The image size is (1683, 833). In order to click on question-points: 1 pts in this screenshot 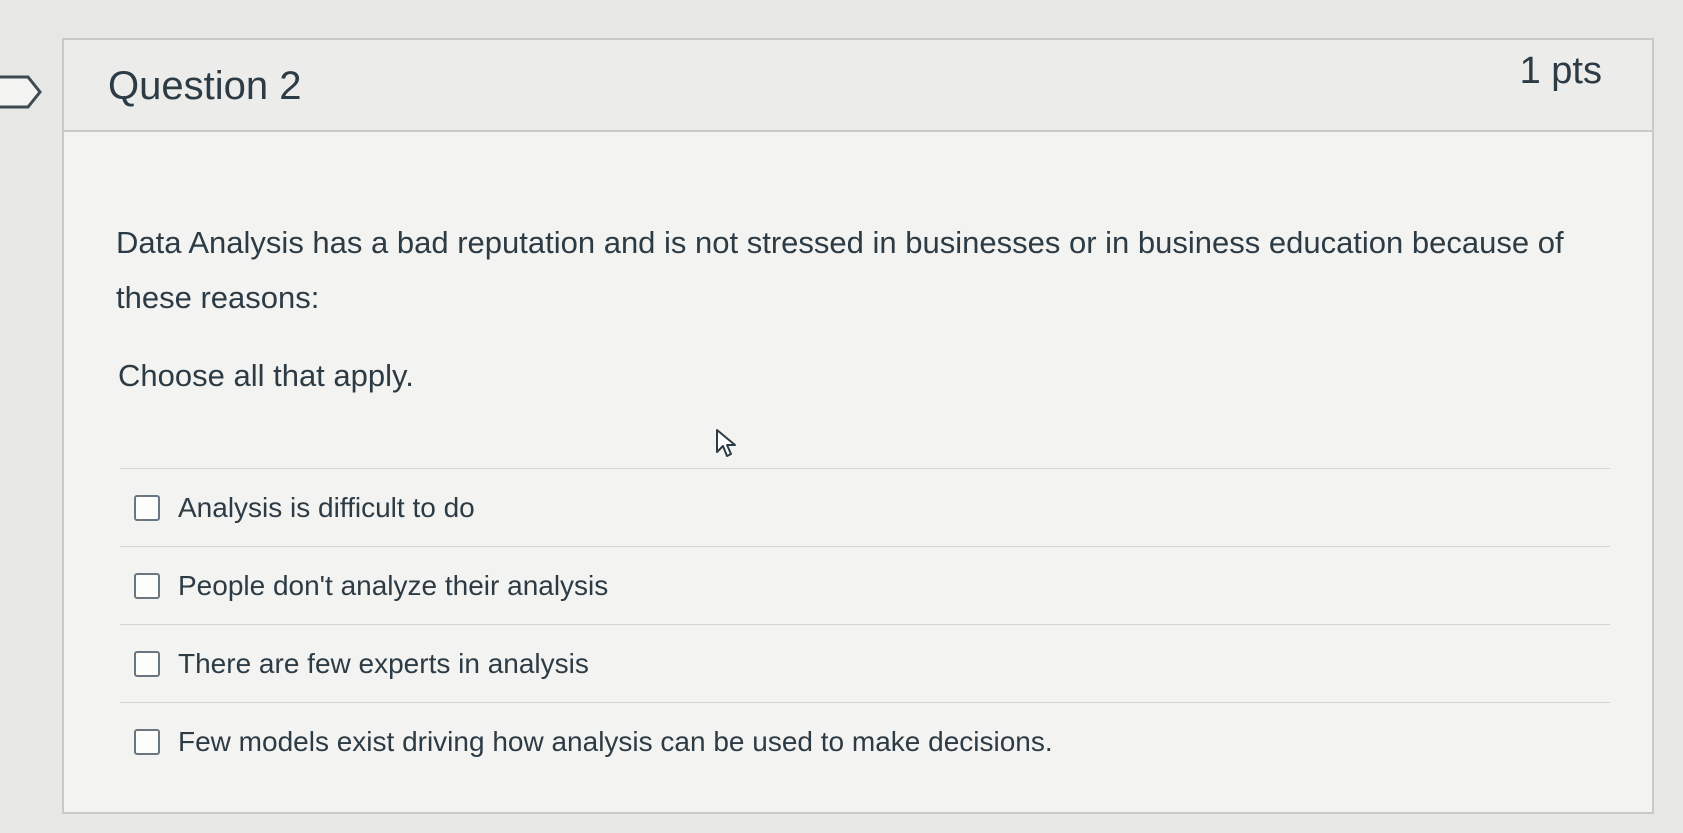, I will do `click(1560, 71)`.